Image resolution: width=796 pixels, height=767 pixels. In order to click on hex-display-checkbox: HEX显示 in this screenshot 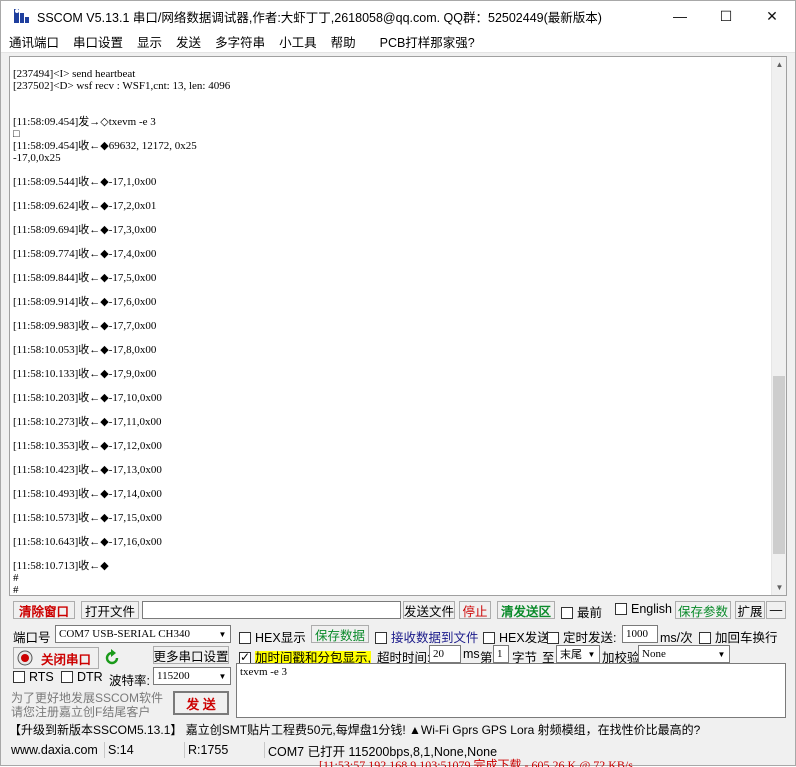, I will do `click(272, 636)`.